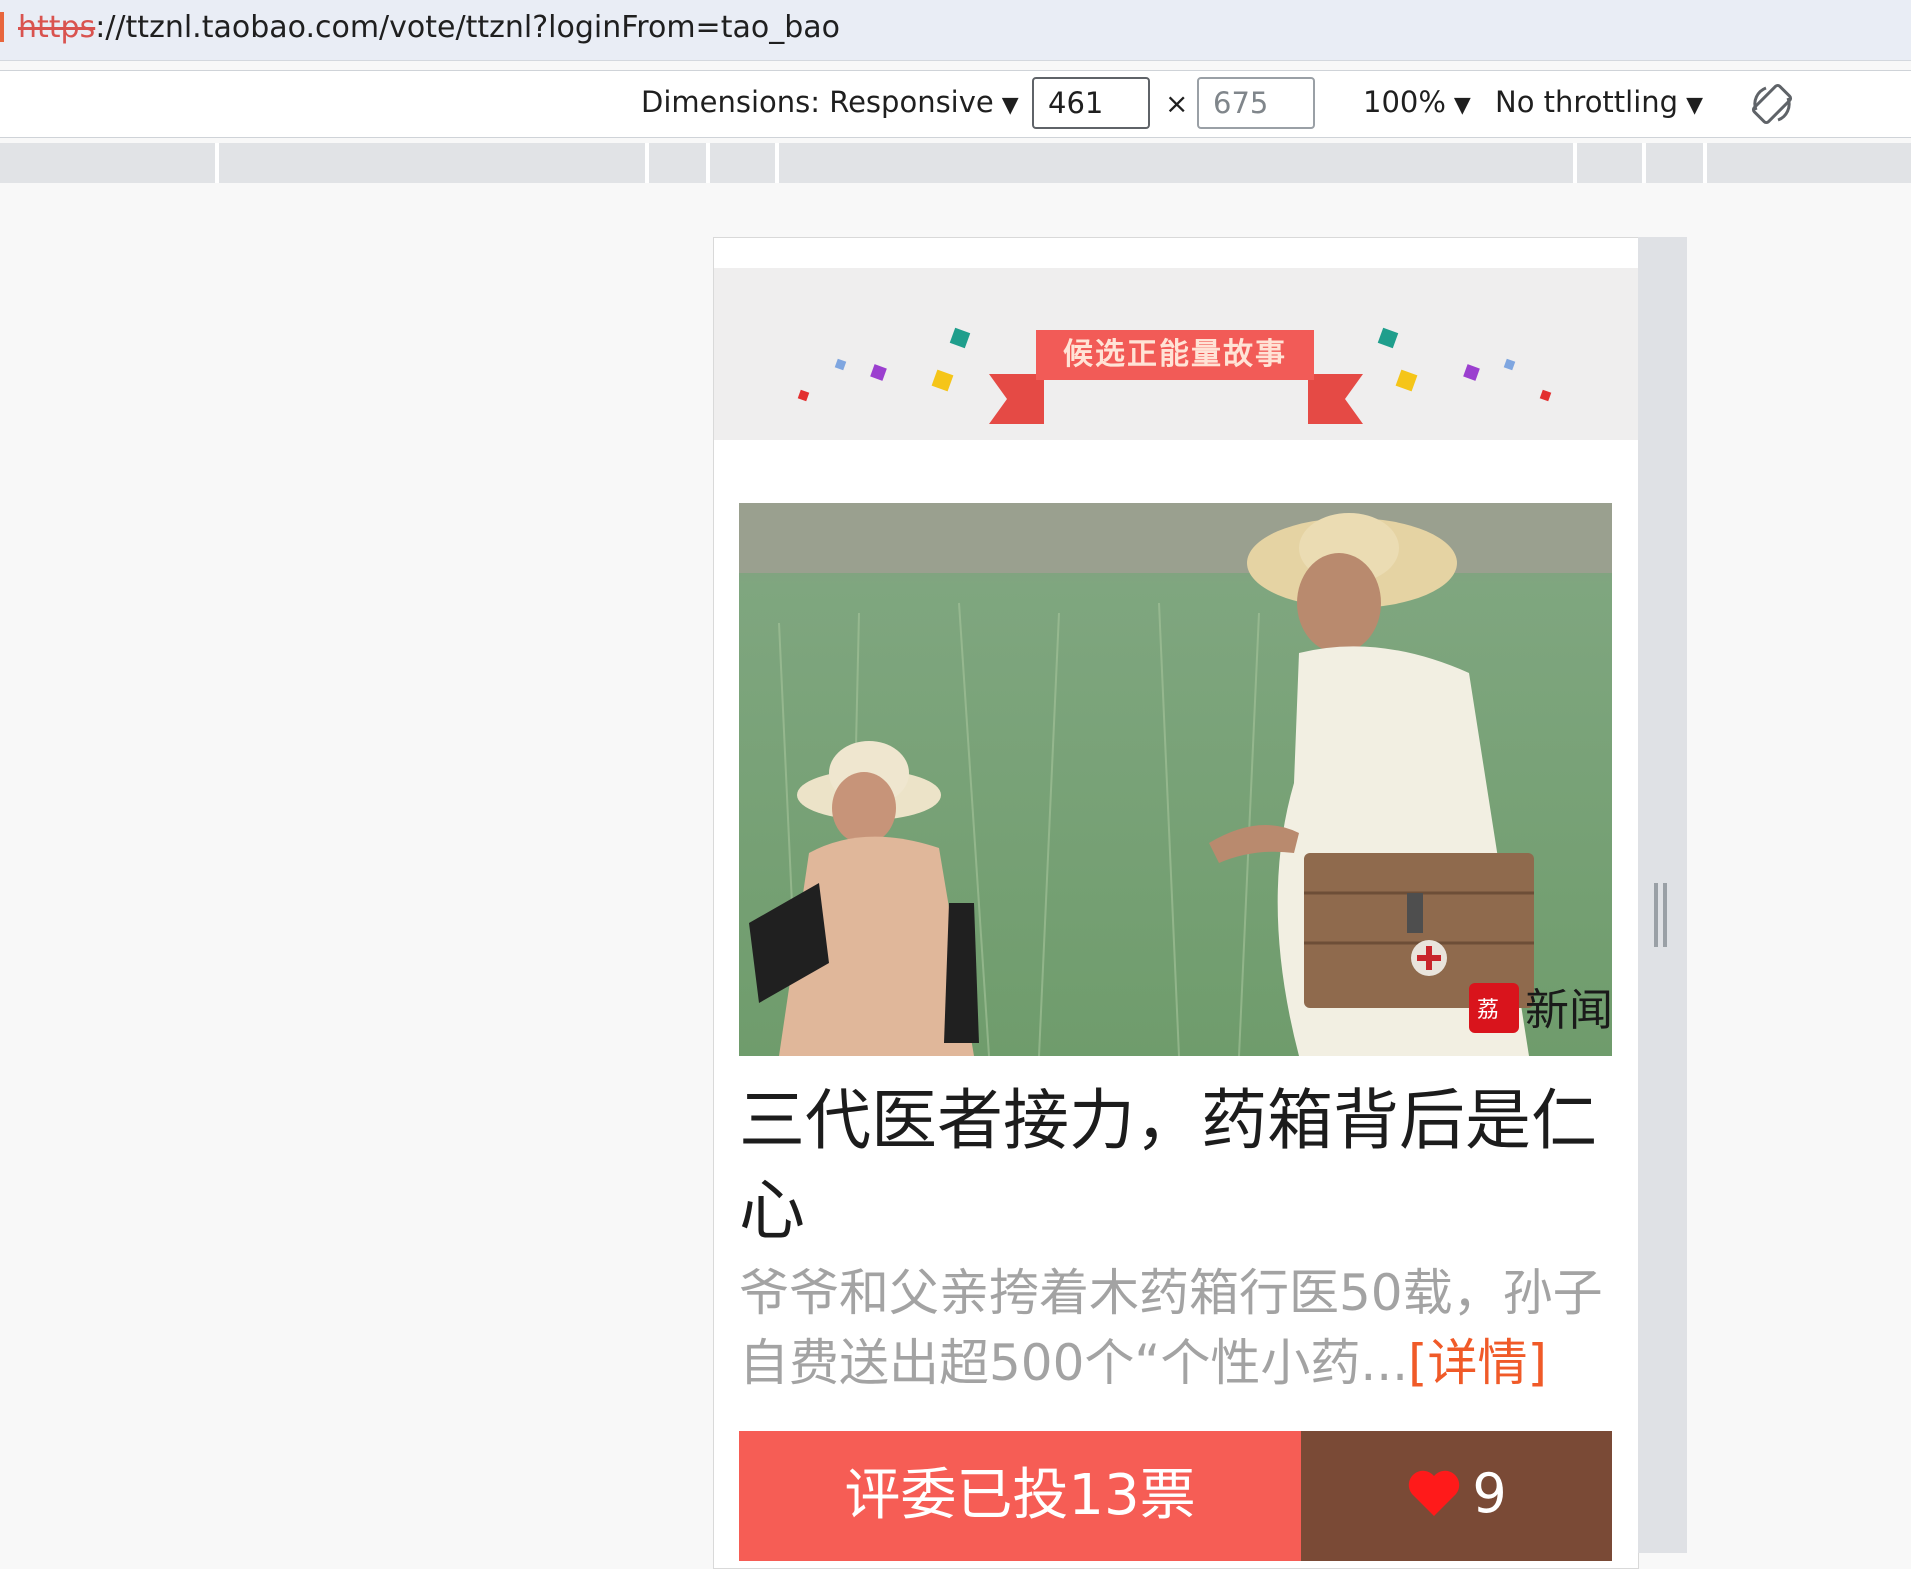 The image size is (1911, 1569). What do you see at coordinates (1477, 1363) in the screenshot?
I see `details-link: [详情]` at bounding box center [1477, 1363].